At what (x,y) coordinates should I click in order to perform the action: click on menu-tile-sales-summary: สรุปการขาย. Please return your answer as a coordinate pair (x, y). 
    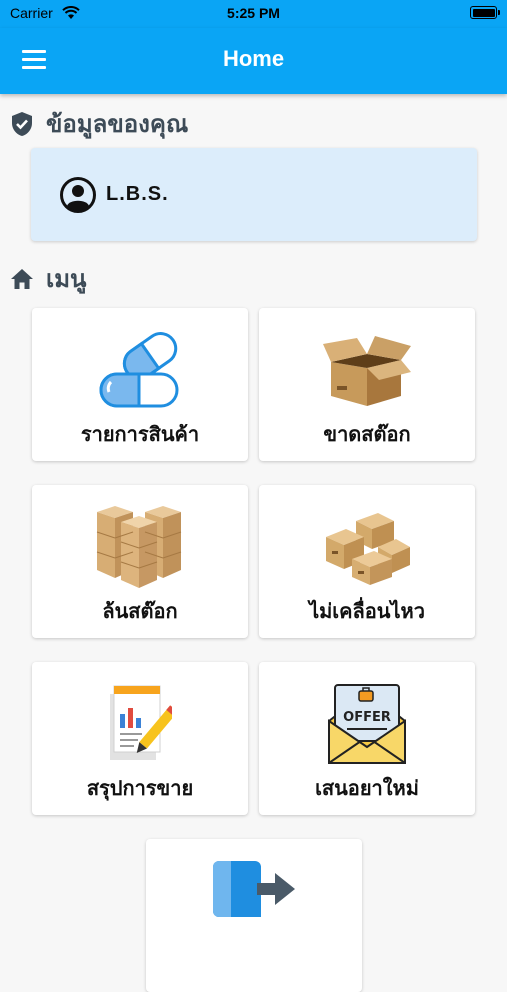
    Looking at the image, I should click on (140, 738).